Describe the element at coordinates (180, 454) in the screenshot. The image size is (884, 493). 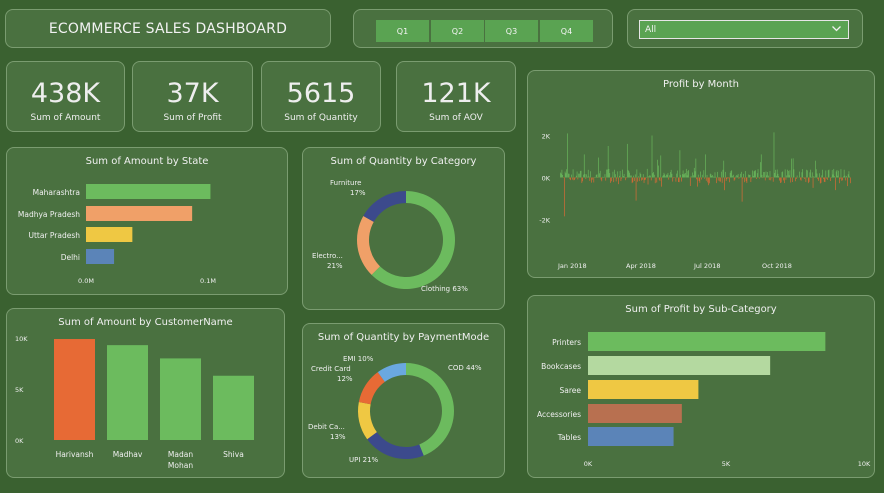
I see `bar-label: Madan` at that location.